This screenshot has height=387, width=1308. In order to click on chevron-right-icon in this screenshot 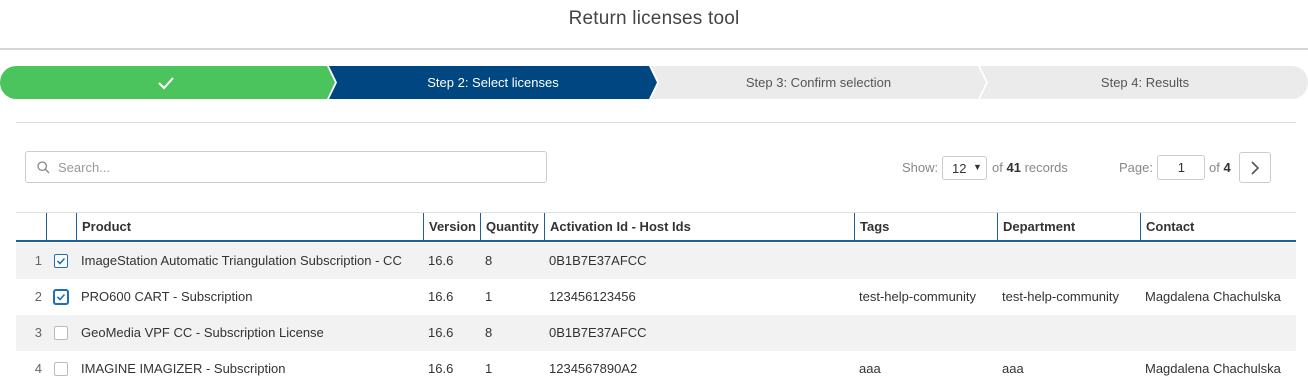, I will do `click(1255, 168)`.